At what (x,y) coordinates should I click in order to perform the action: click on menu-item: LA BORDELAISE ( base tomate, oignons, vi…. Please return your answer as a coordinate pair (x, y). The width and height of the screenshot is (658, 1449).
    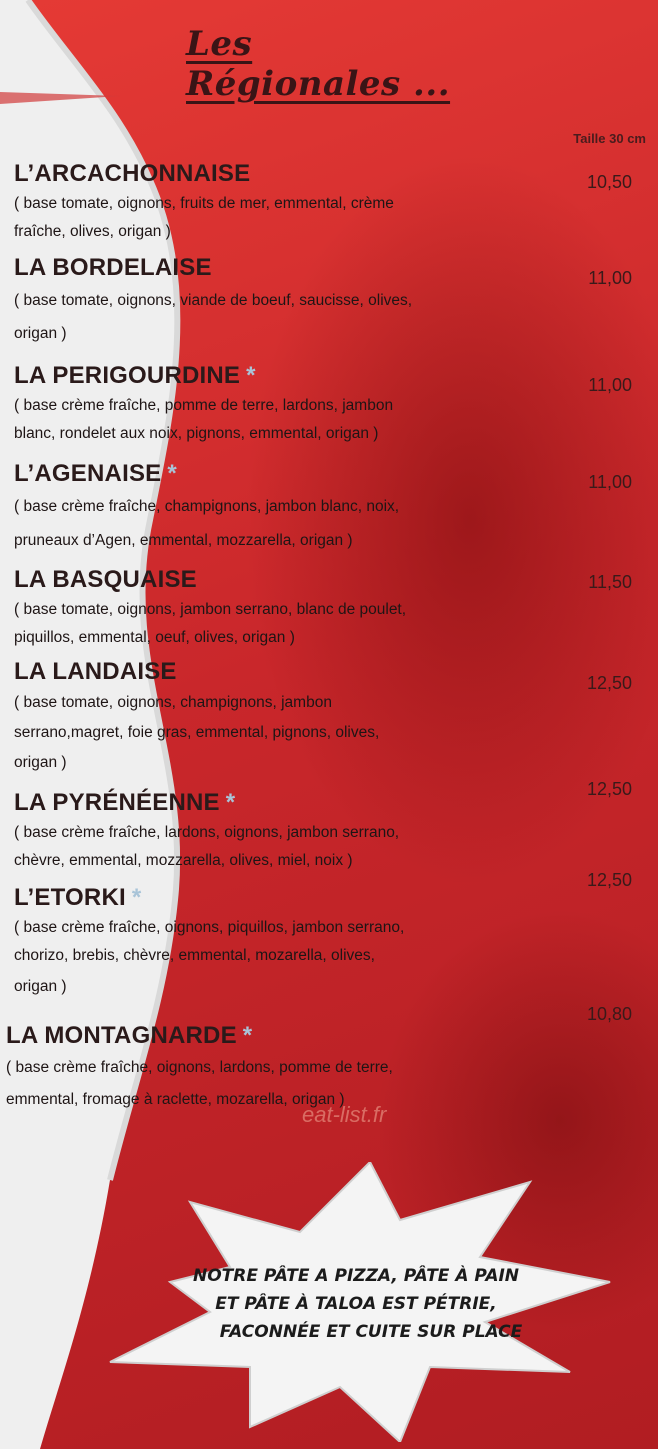
    Looking at the image, I should click on (279, 302).